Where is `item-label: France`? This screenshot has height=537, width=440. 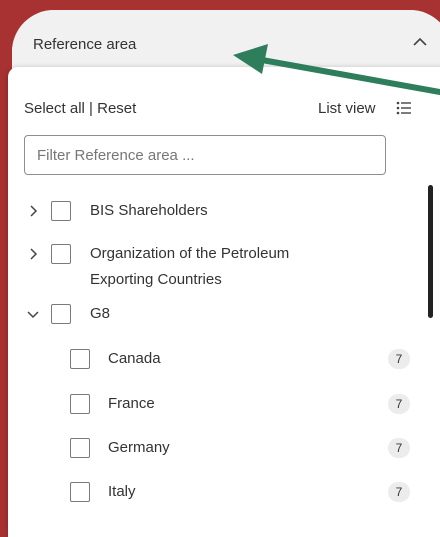
item-label: France is located at coordinates (131, 403).